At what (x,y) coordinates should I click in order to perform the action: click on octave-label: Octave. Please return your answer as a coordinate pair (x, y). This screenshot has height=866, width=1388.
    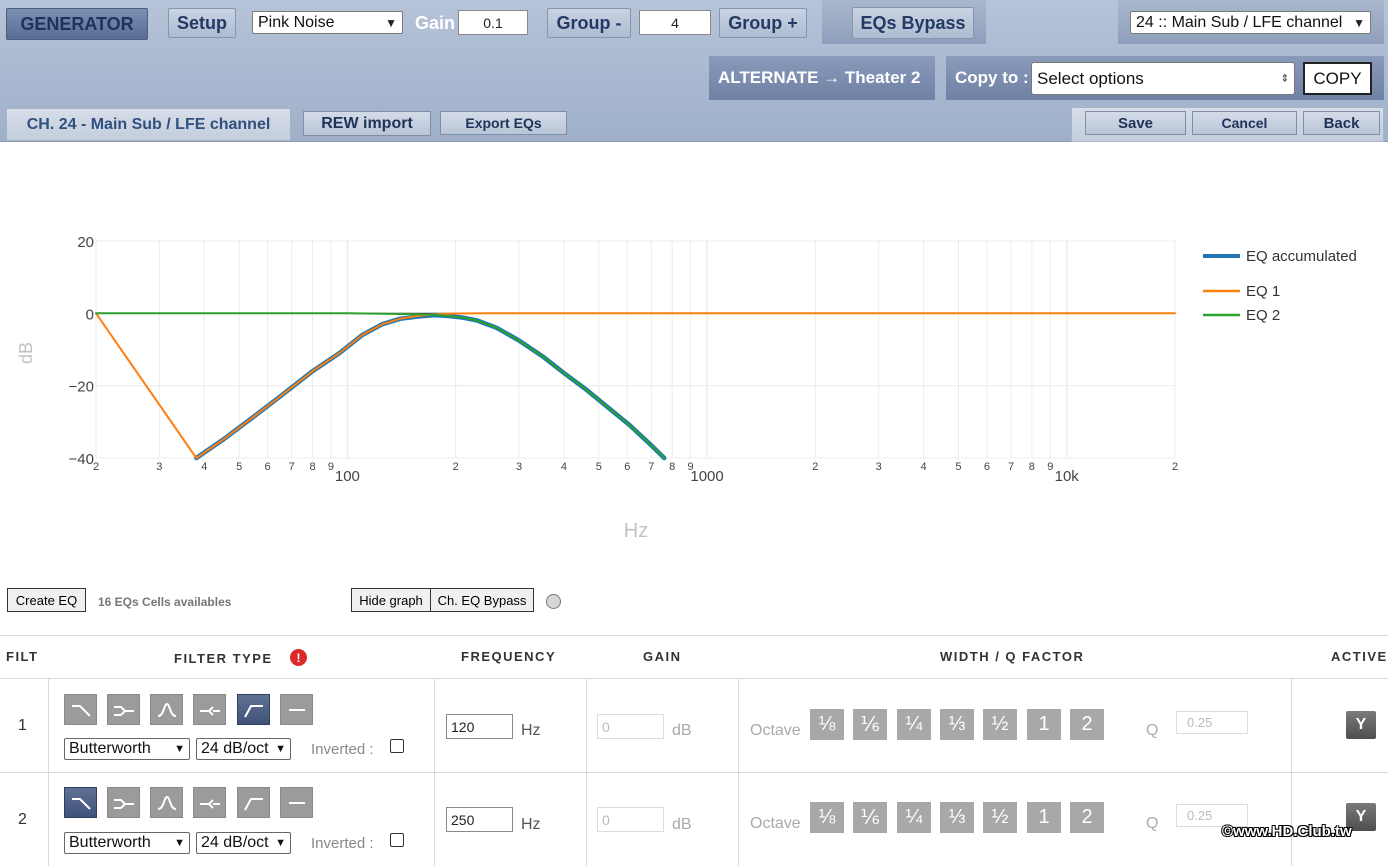
    Looking at the image, I should click on (775, 823).